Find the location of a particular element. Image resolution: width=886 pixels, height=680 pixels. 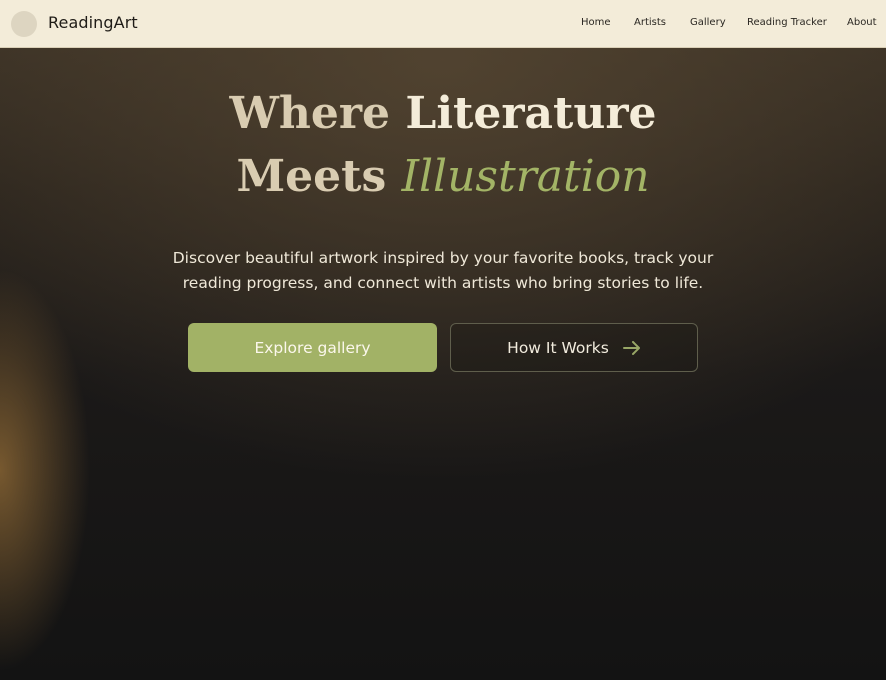

how-it-works-label: How It Works is located at coordinates (558, 347).